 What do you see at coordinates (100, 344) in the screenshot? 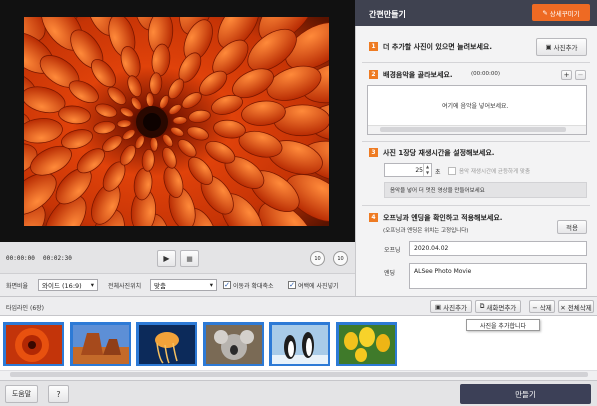
I see `timeline-thumb-desert` at bounding box center [100, 344].